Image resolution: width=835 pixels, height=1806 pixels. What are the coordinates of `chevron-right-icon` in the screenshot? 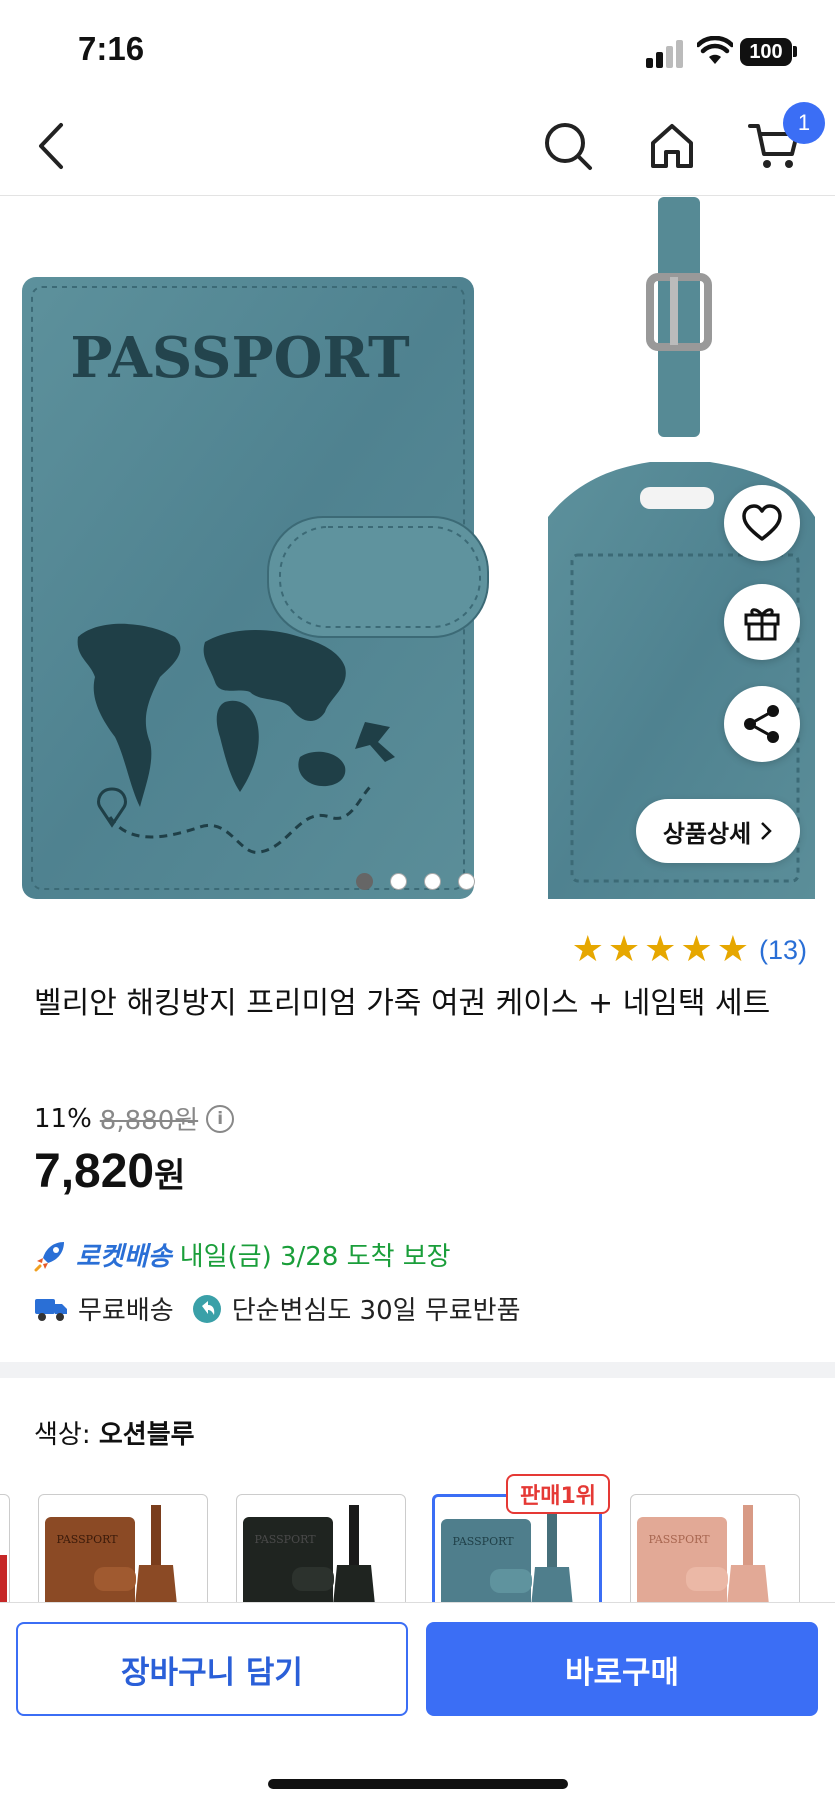 It's located at (766, 831).